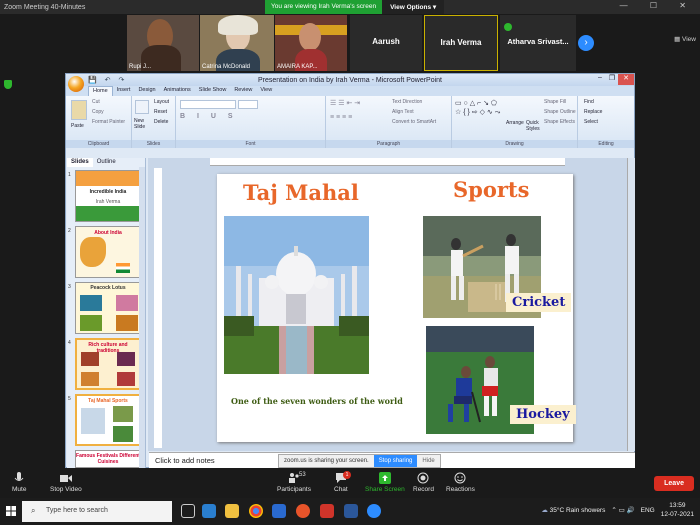 The width and height of the screenshot is (700, 525). What do you see at coordinates (403, 112) in the screenshot?
I see `align-text-button: Align Text` at bounding box center [403, 112].